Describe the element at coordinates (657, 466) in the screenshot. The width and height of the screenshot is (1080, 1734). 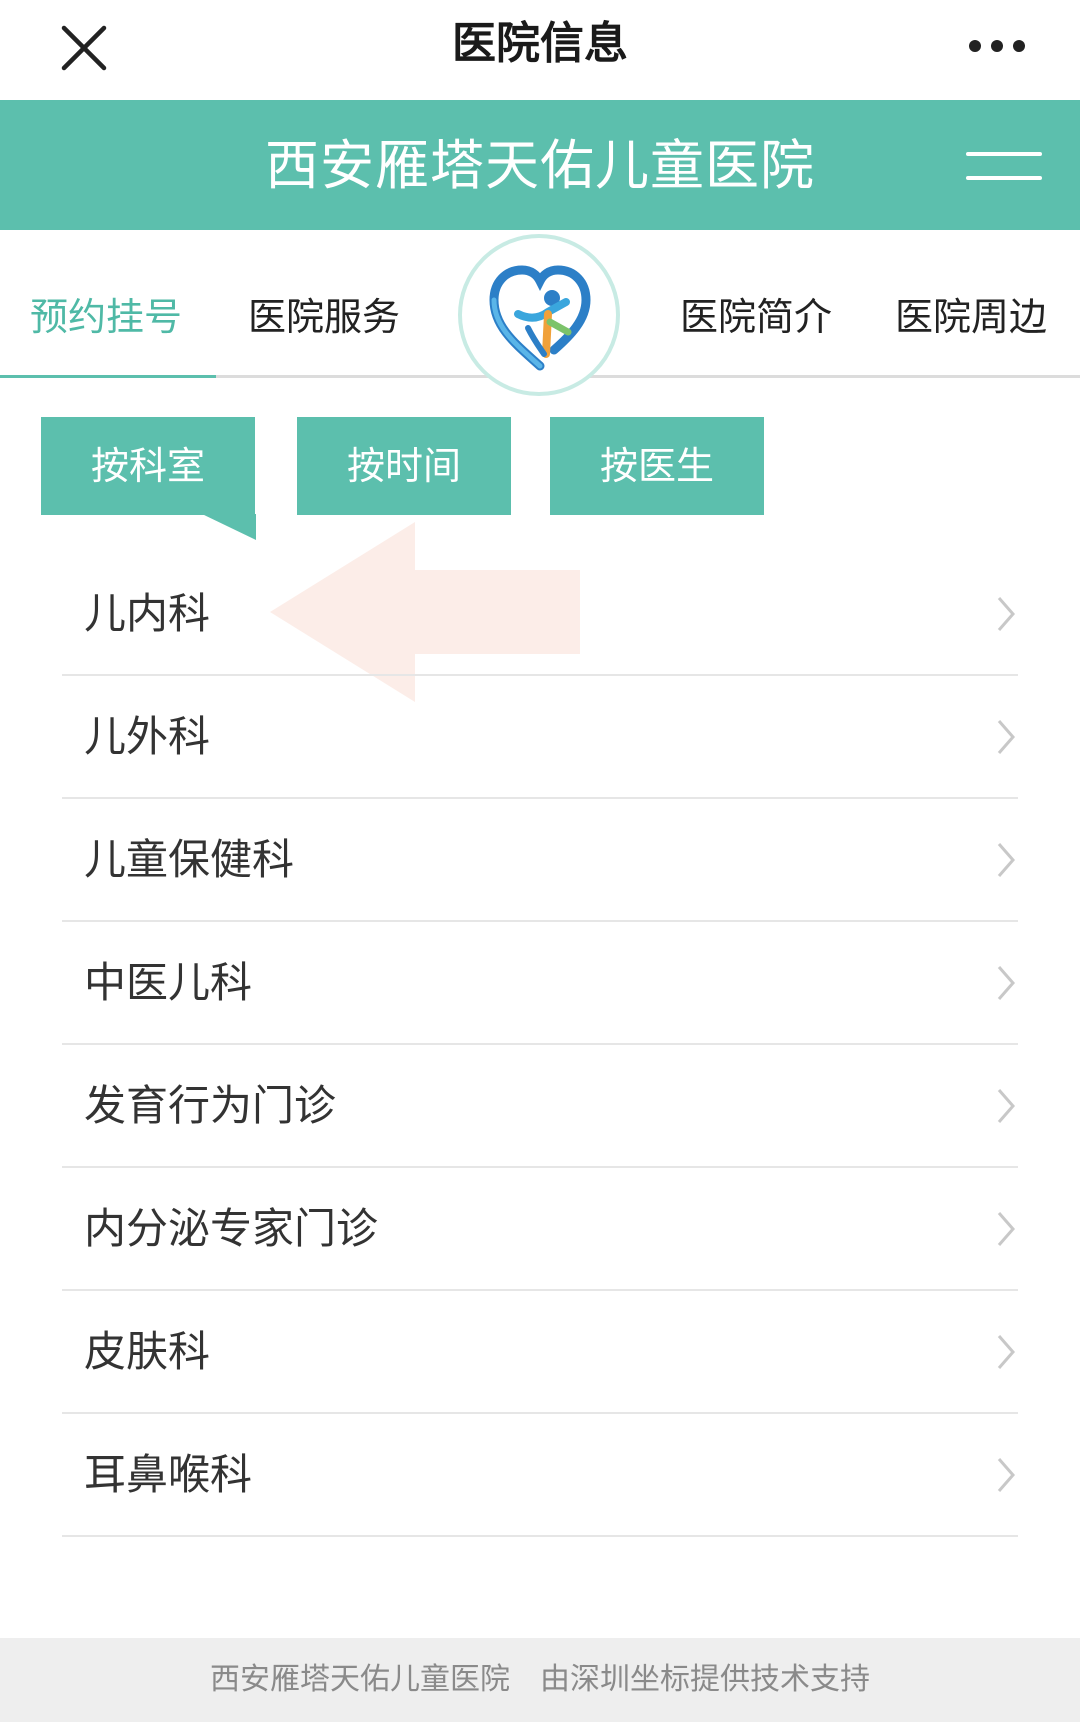
I see `filter-by-doctor-button: 按医生` at that location.